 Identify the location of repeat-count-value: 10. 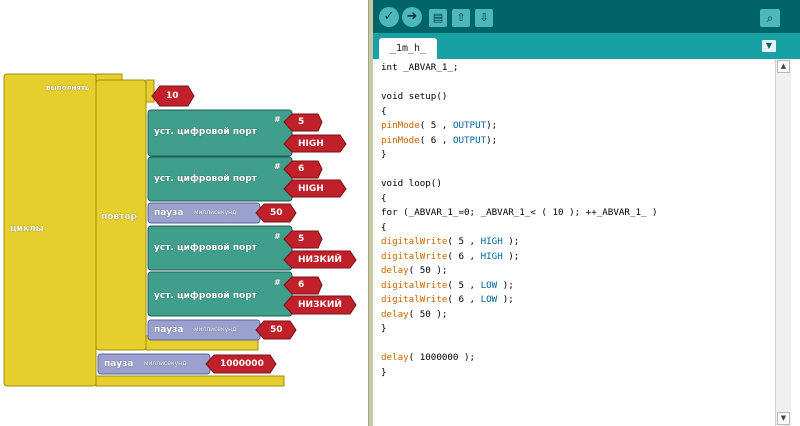
(172, 96).